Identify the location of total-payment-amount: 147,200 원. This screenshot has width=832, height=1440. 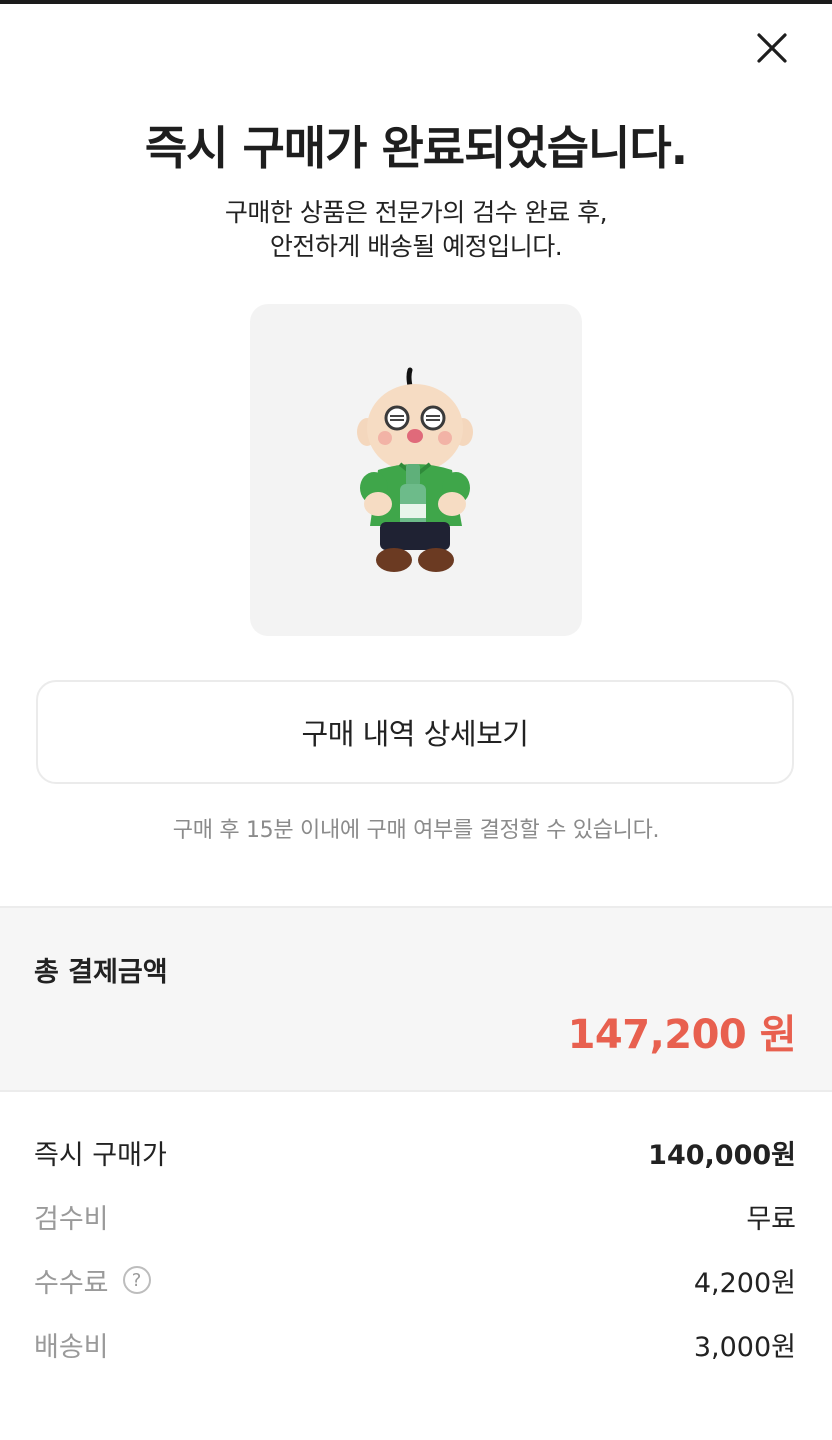
(682, 1035).